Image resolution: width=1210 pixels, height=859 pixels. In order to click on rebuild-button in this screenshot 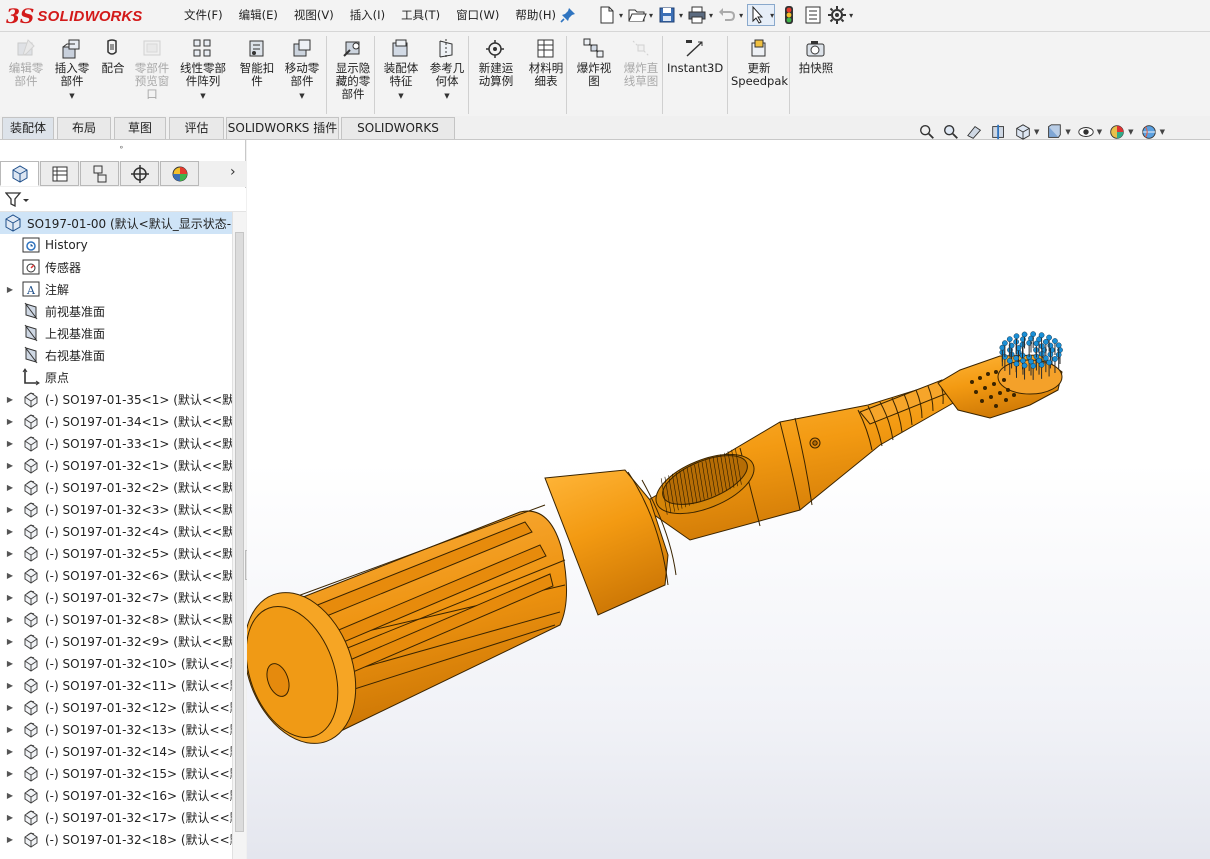, I will do `click(789, 15)`.